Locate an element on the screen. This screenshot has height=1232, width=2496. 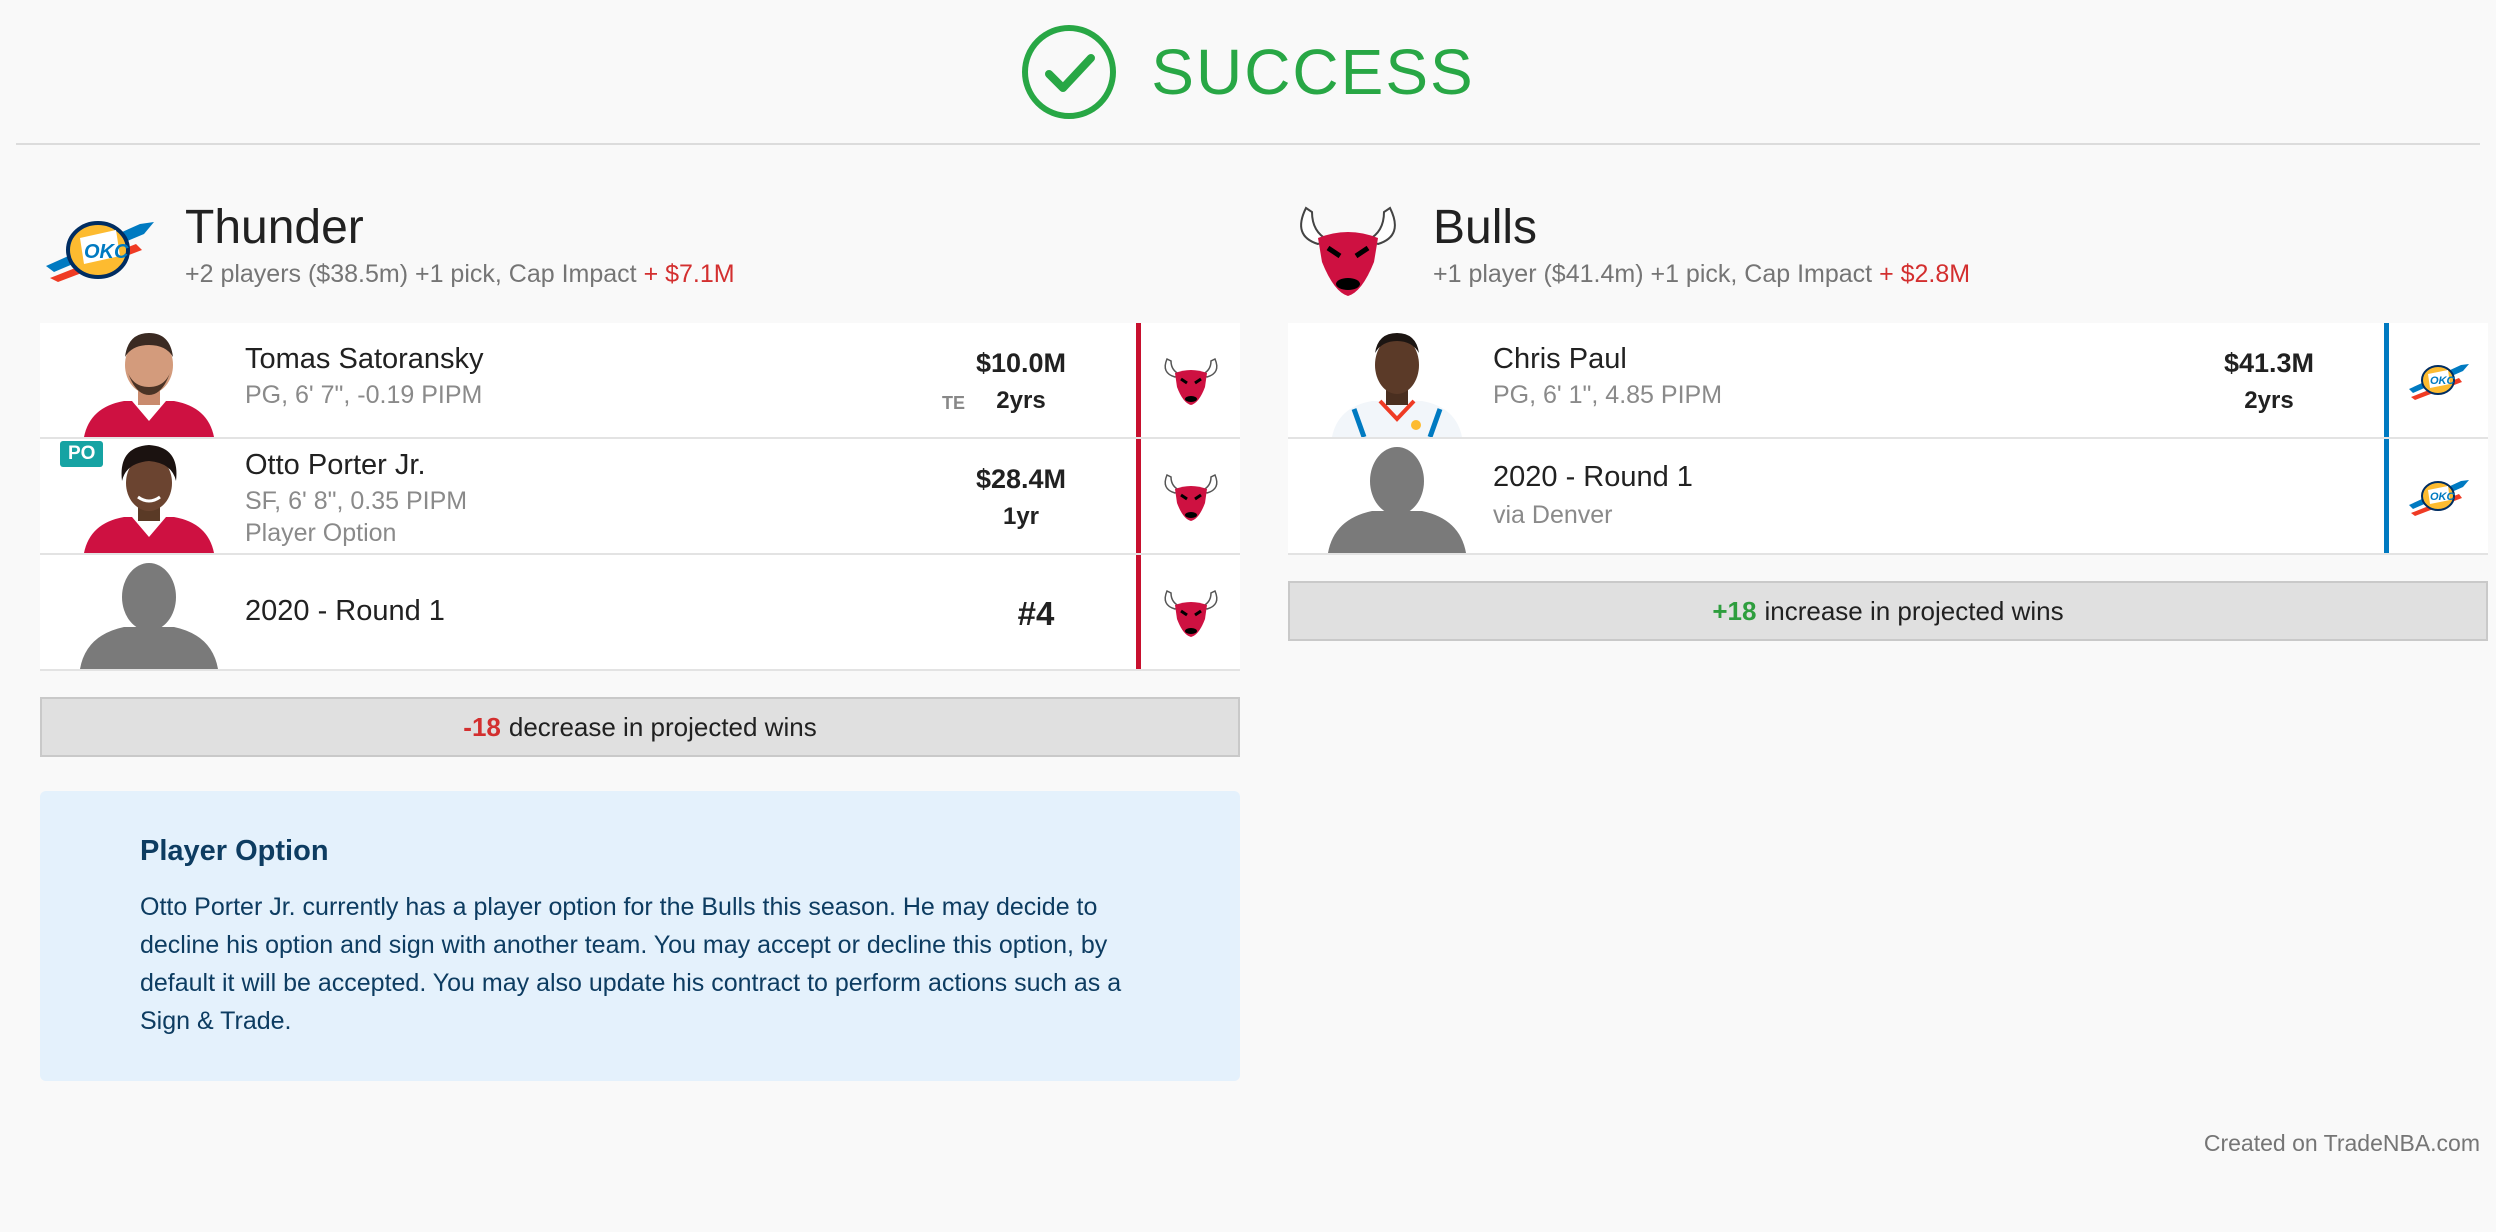
draft-pick-row: 2020 - Round 1 via Denver OKC is located at coordinates (1888, 497).